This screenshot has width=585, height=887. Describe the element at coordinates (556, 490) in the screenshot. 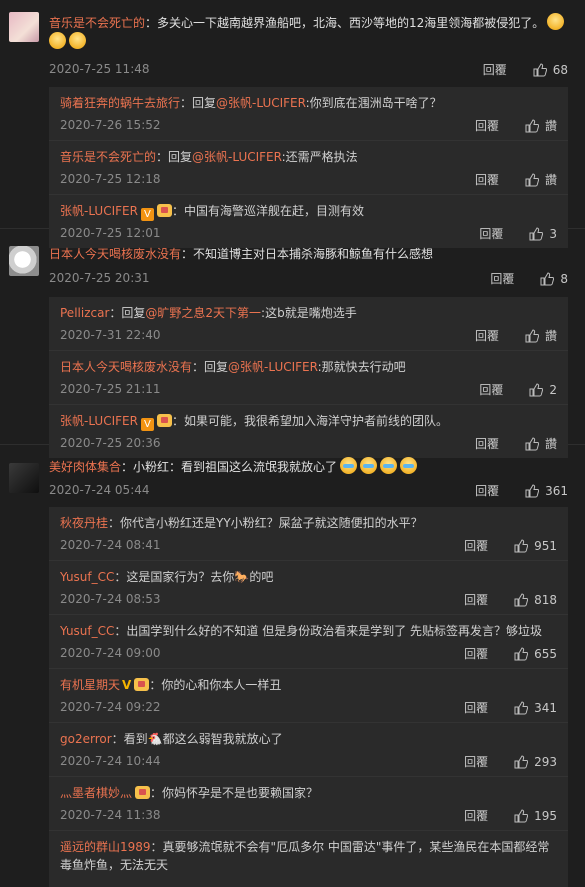

I see `like-count: 361` at that location.